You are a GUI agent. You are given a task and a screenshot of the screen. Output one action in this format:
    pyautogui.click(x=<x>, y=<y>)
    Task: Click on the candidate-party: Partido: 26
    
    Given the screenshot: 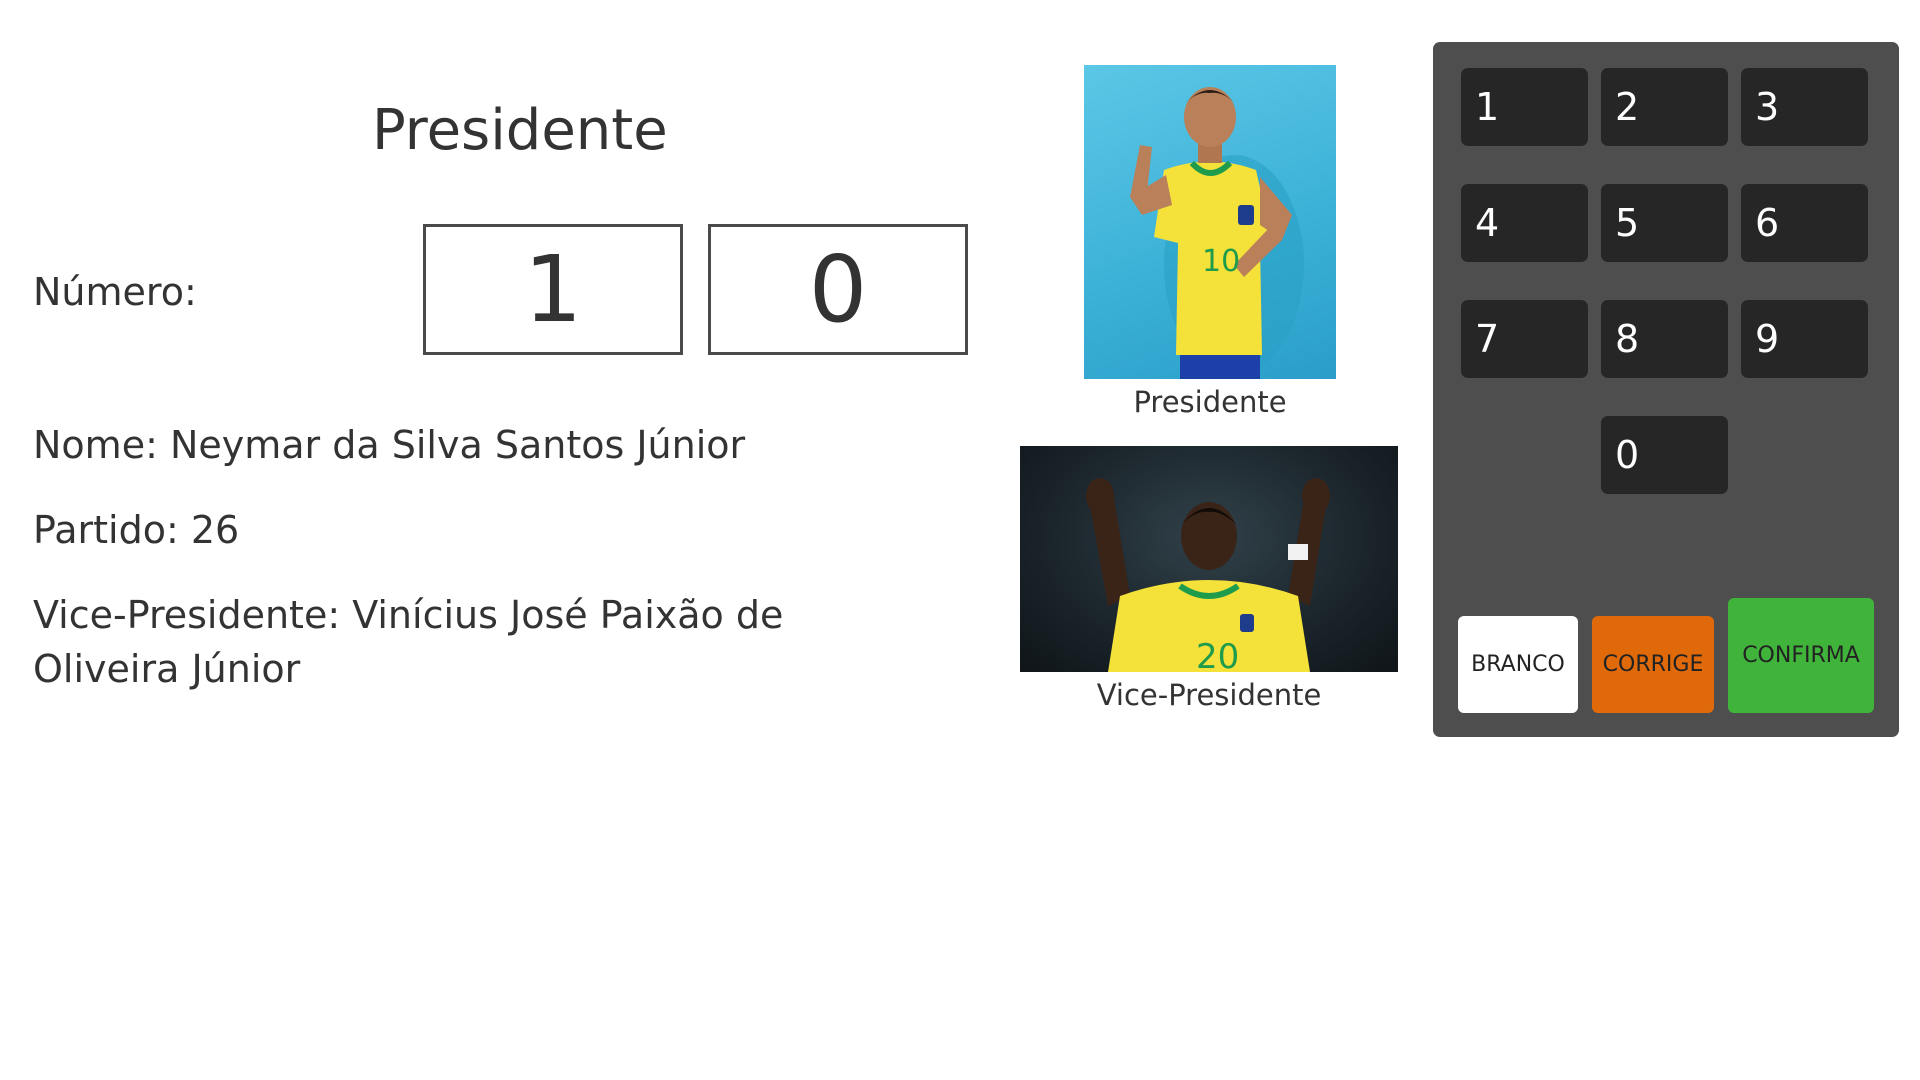 What is the action you would take?
    pyautogui.click(x=136, y=530)
    